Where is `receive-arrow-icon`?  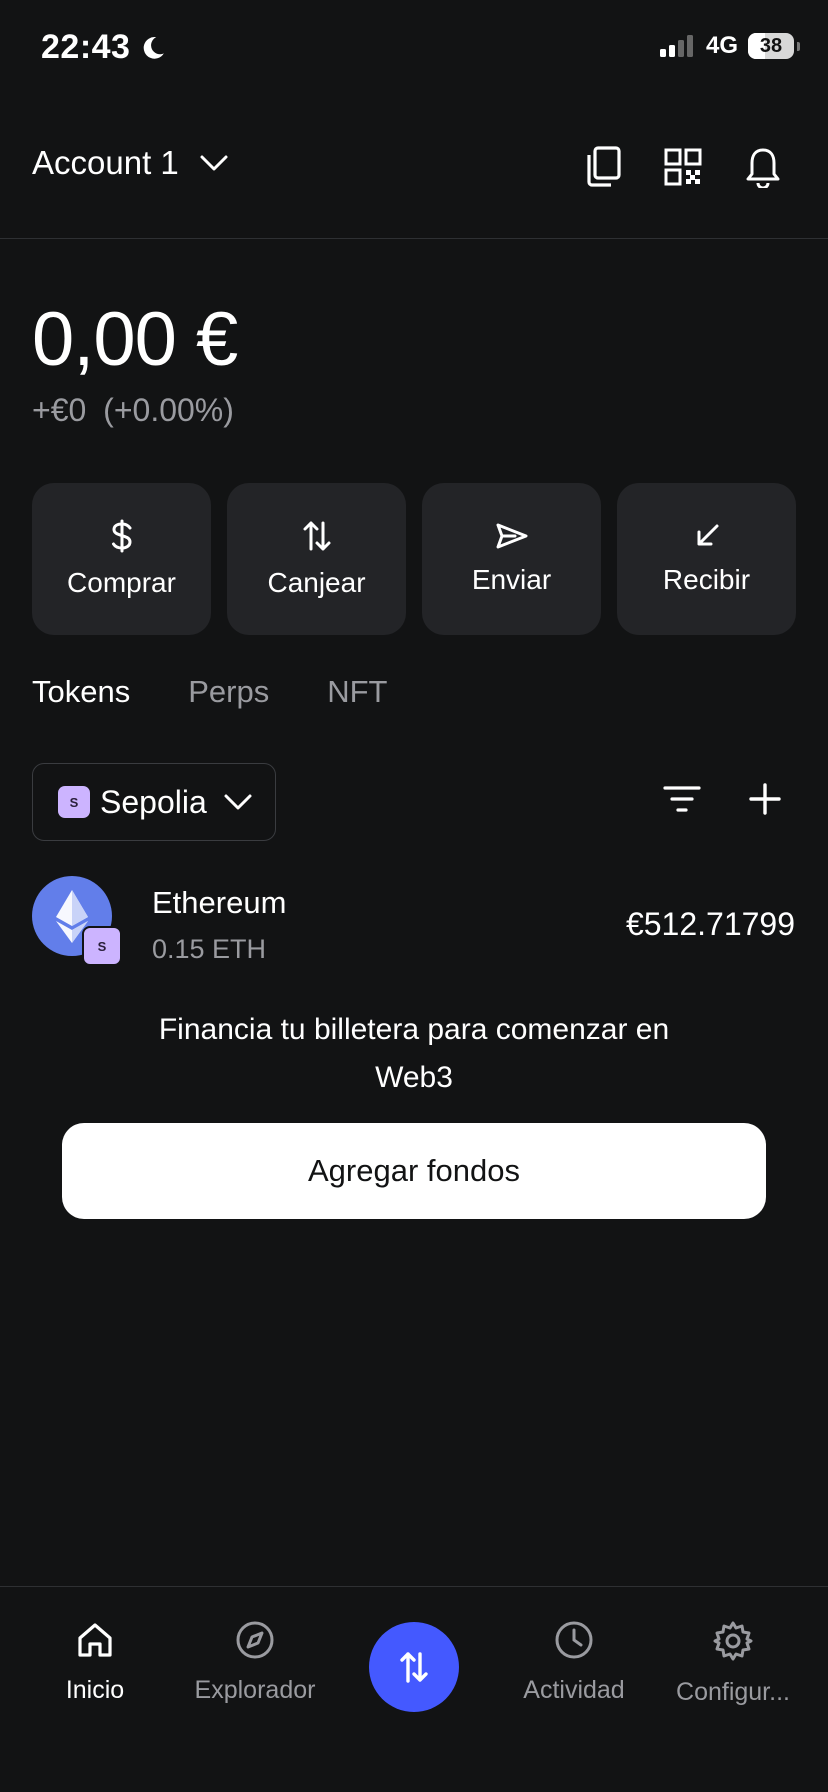 receive-arrow-icon is located at coordinates (707, 535).